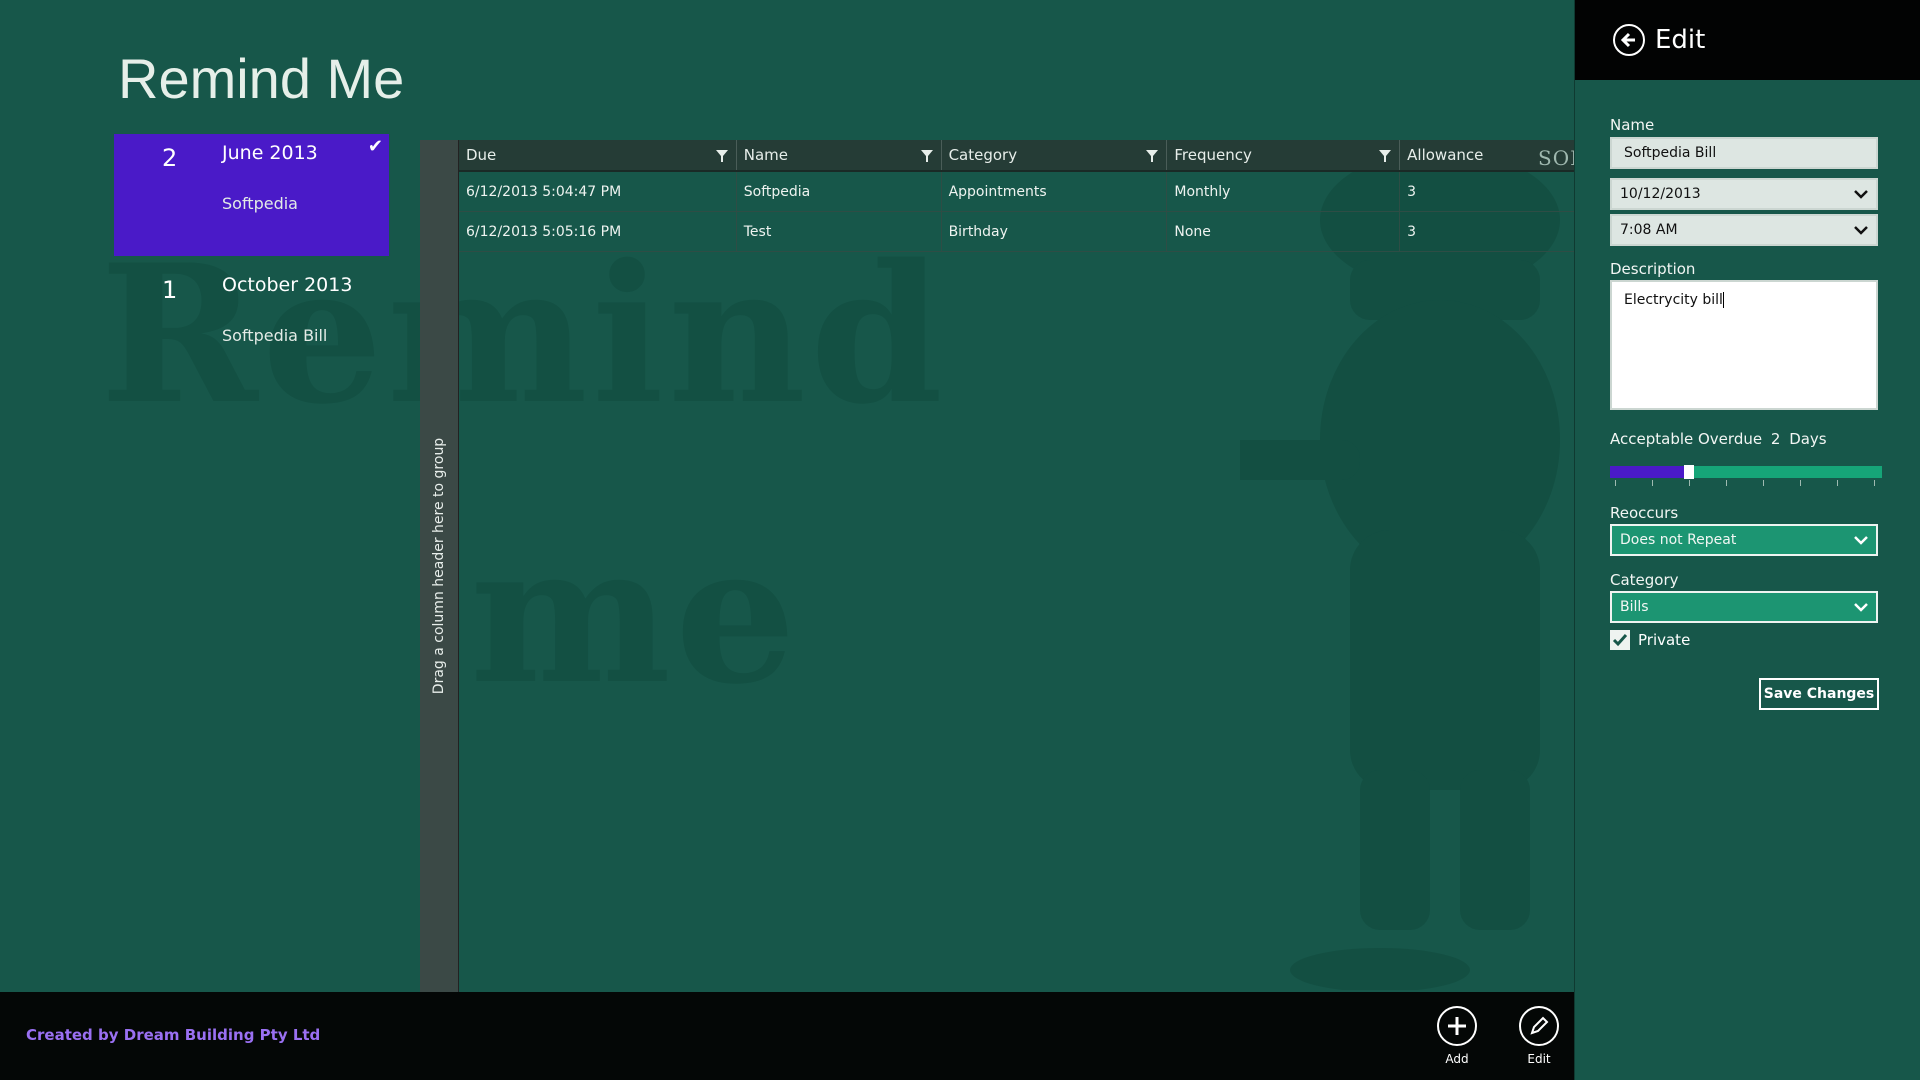 The height and width of the screenshot is (1080, 1920). Describe the element at coordinates (839, 155) in the screenshot. I see `column-header-name: Name` at that location.